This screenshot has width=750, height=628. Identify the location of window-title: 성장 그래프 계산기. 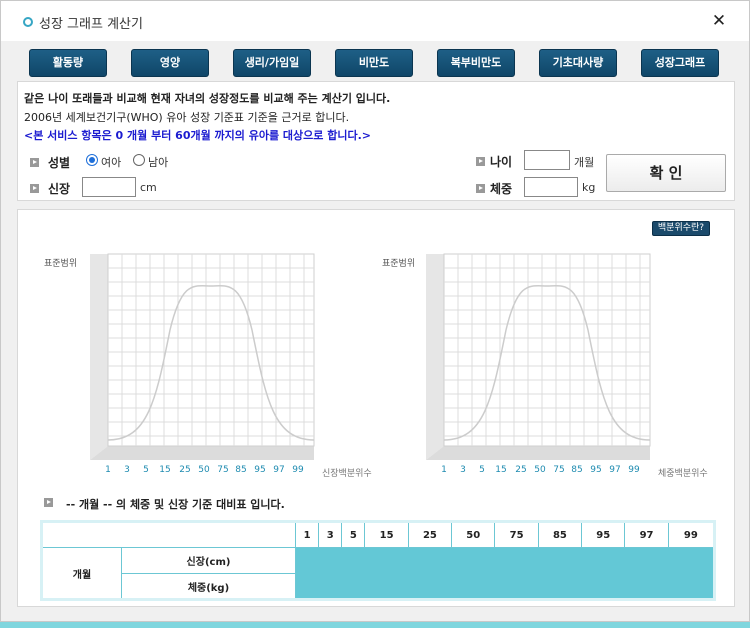
(91, 24).